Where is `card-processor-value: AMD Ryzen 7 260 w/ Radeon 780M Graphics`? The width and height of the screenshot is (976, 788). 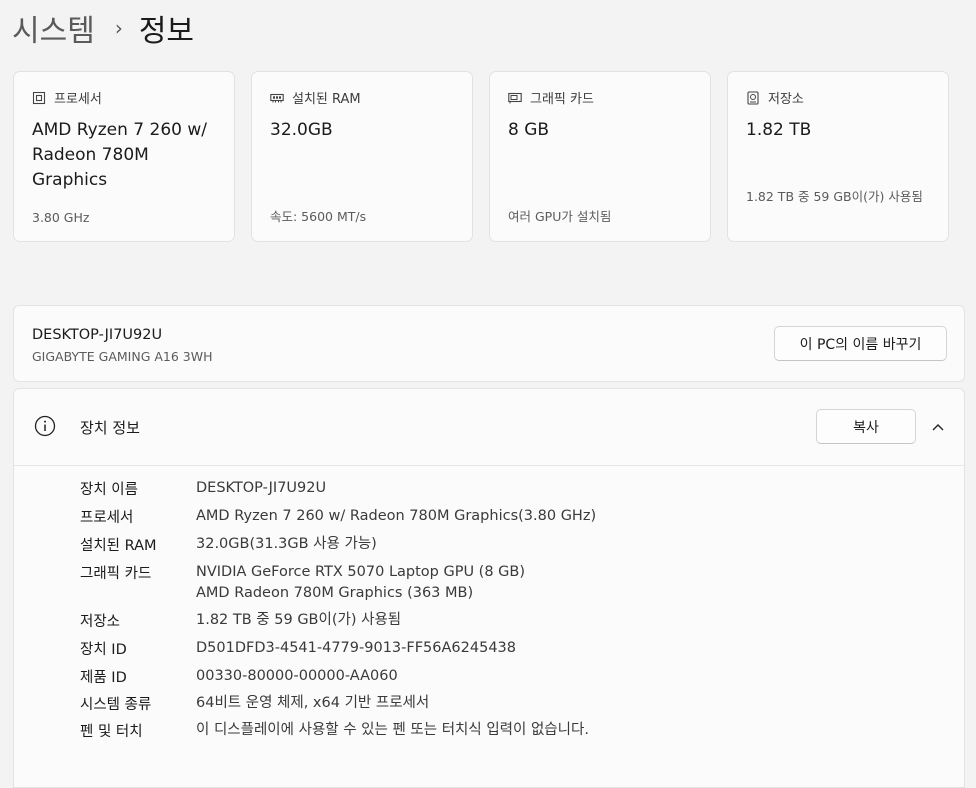 card-processor-value: AMD Ryzen 7 260 w/ Radeon 780M Graphics is located at coordinates (119, 155).